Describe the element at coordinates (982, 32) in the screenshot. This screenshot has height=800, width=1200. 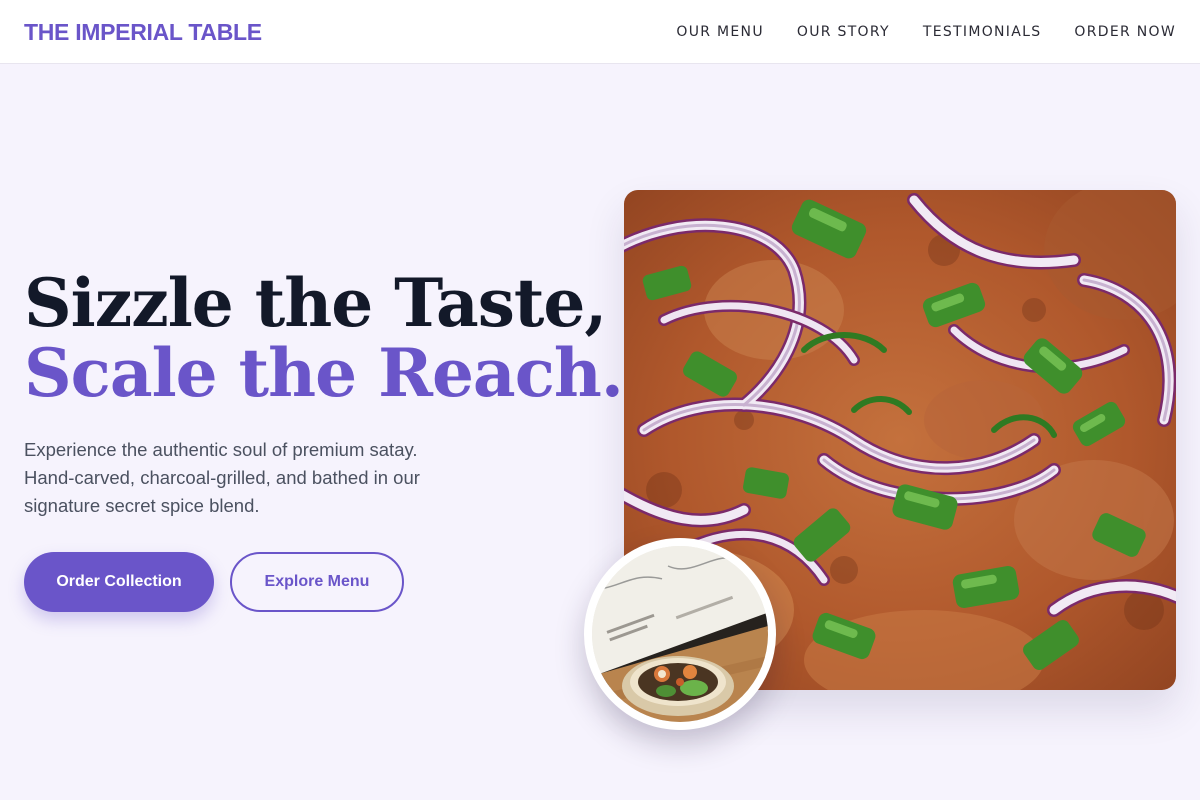
I see `nav-link-testimonials: TESTIMONIALS` at that location.